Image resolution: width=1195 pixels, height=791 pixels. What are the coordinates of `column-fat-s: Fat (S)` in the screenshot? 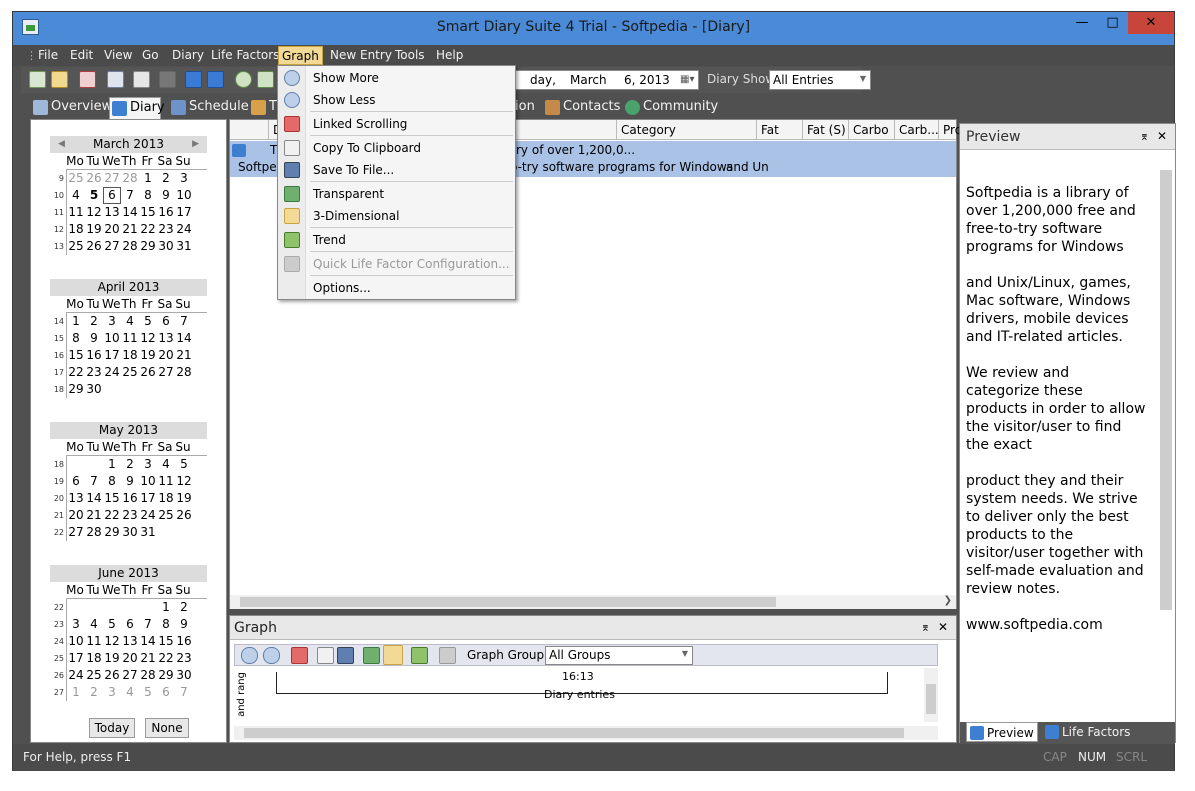 It's located at (825, 130).